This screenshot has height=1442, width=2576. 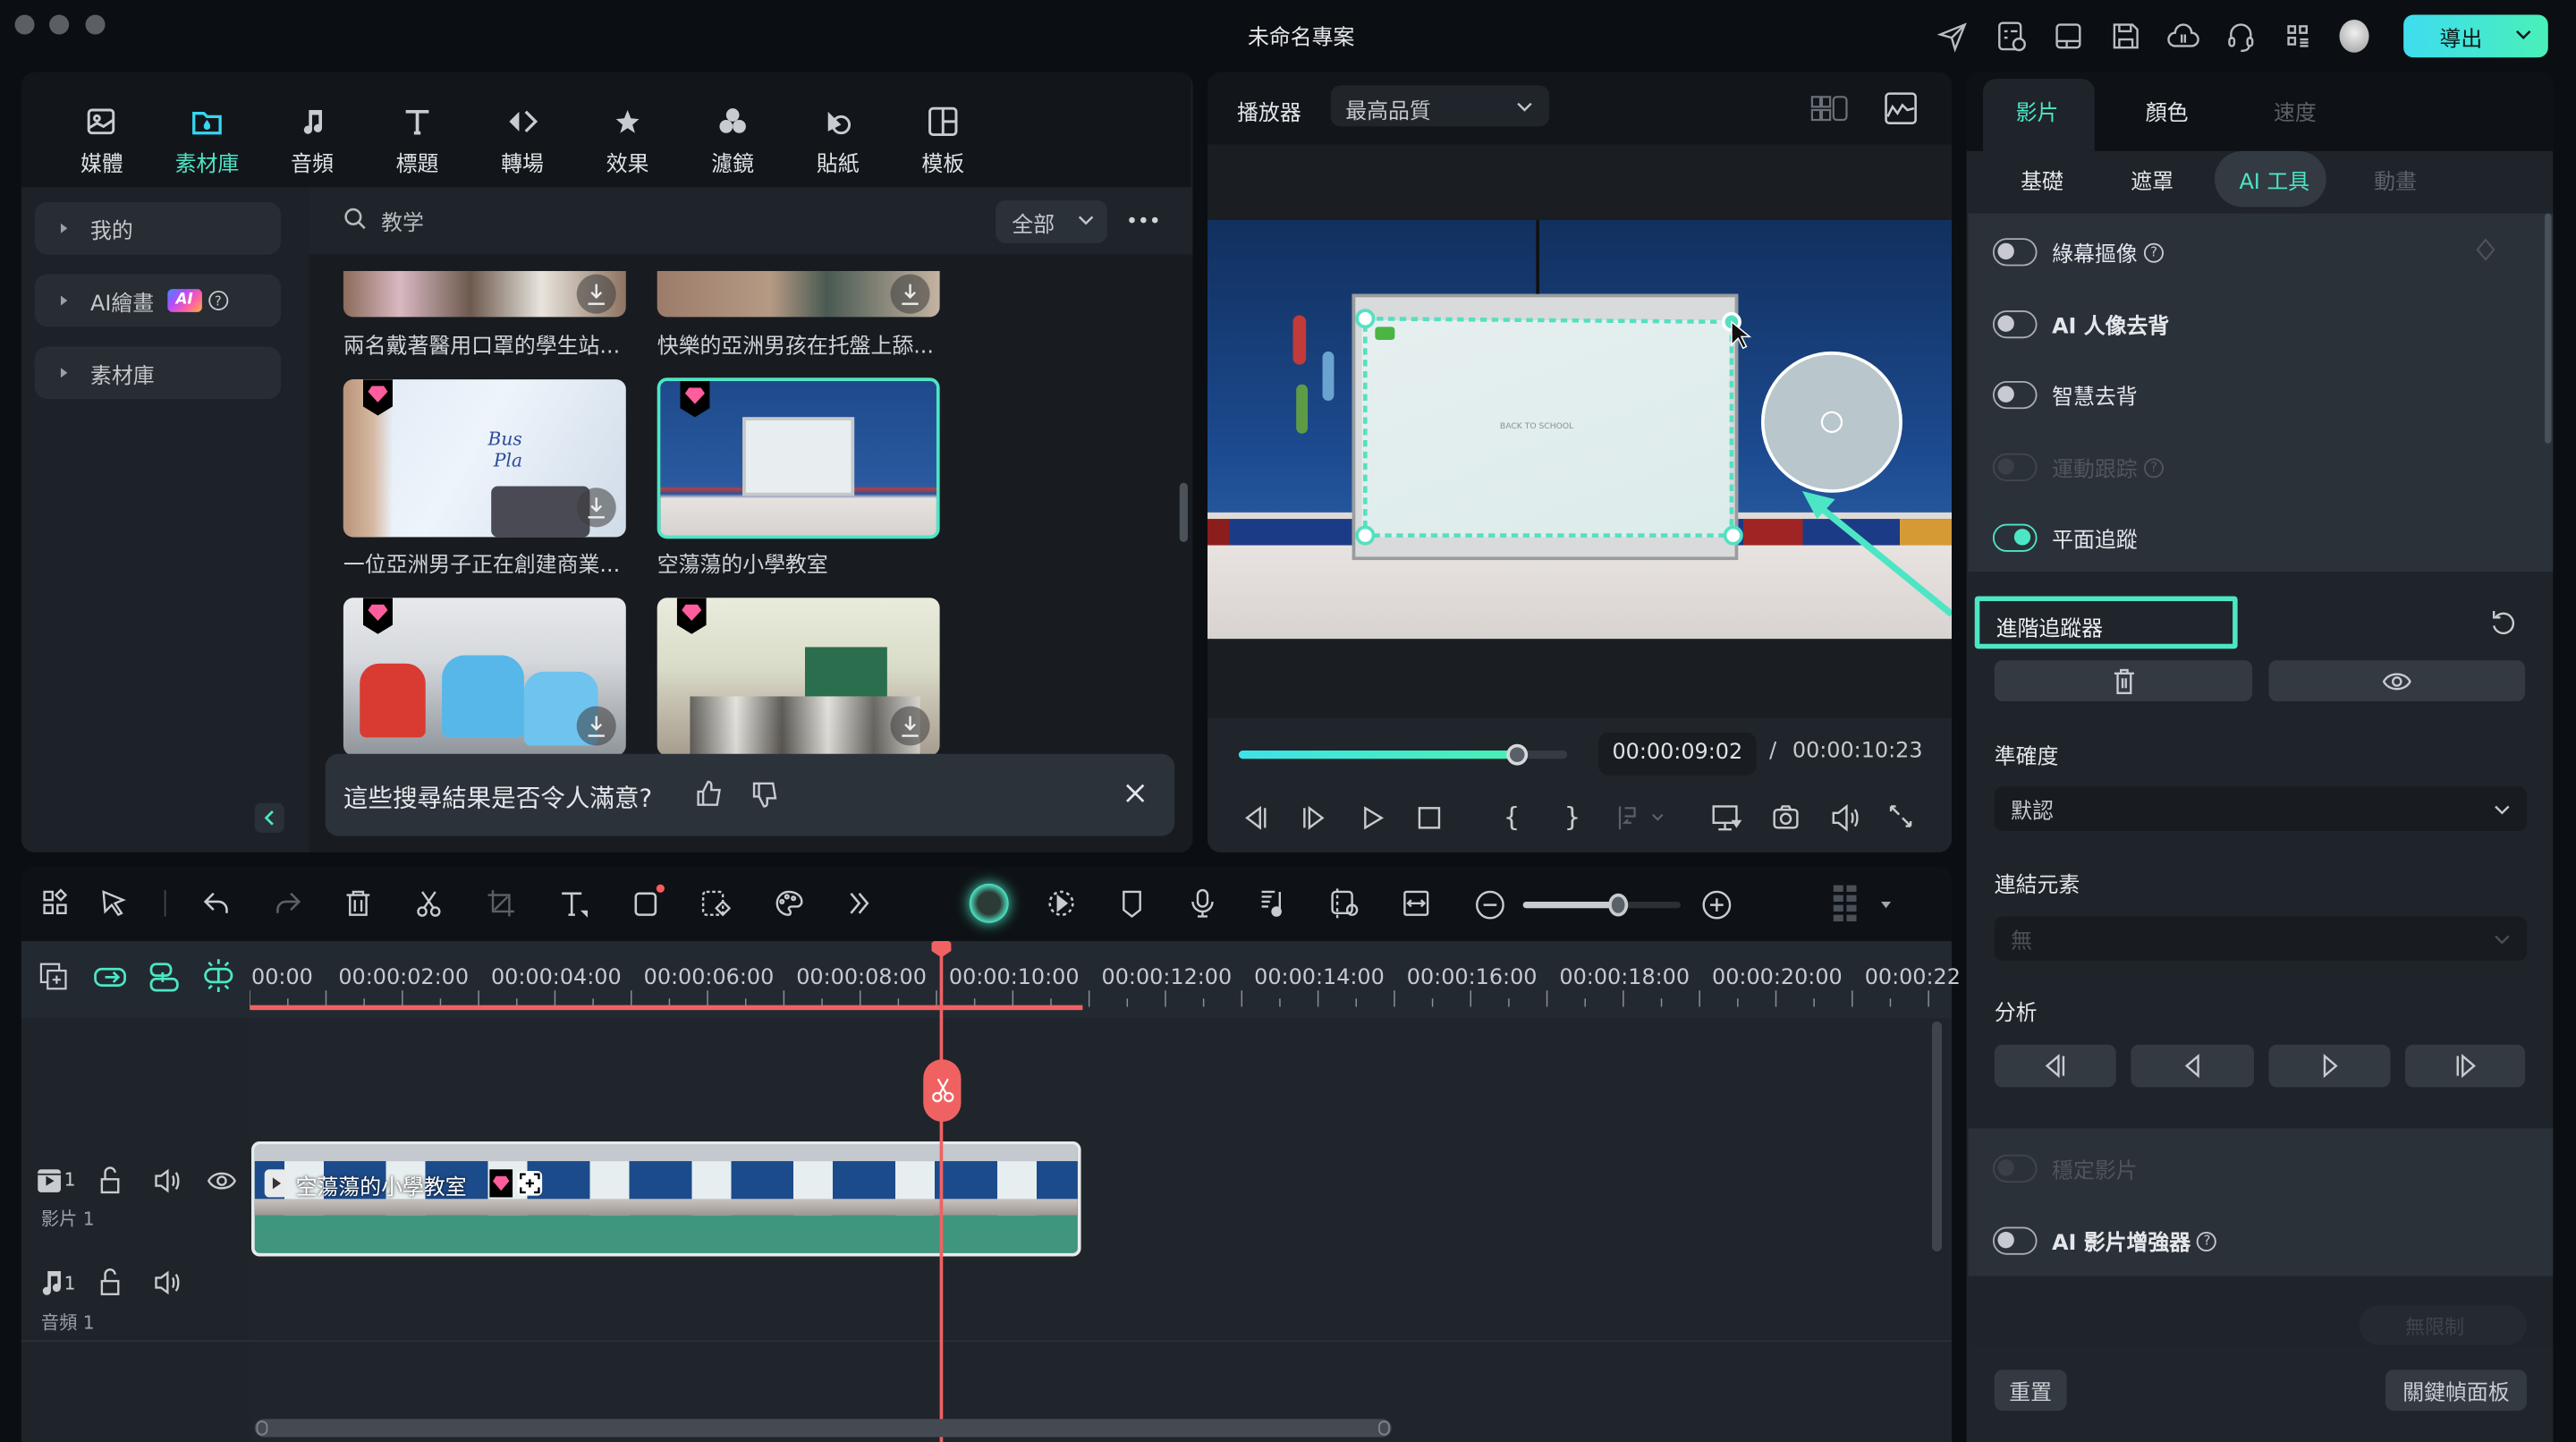 I want to click on delete-icon, so click(x=358, y=903).